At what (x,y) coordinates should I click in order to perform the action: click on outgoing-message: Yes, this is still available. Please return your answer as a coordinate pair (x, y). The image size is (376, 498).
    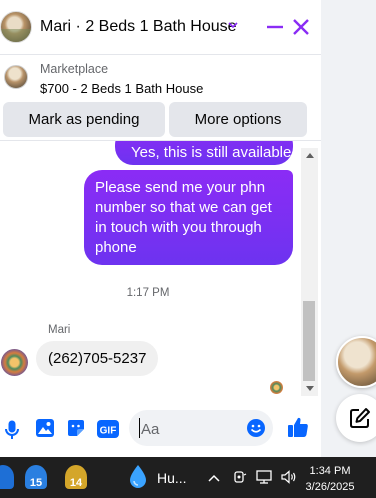
    Looking at the image, I should click on (204, 153).